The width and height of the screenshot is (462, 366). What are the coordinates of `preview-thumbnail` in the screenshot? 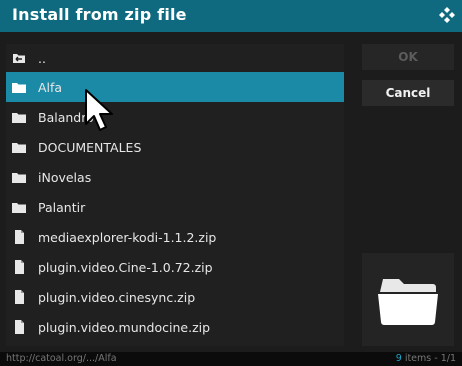 It's located at (408, 299).